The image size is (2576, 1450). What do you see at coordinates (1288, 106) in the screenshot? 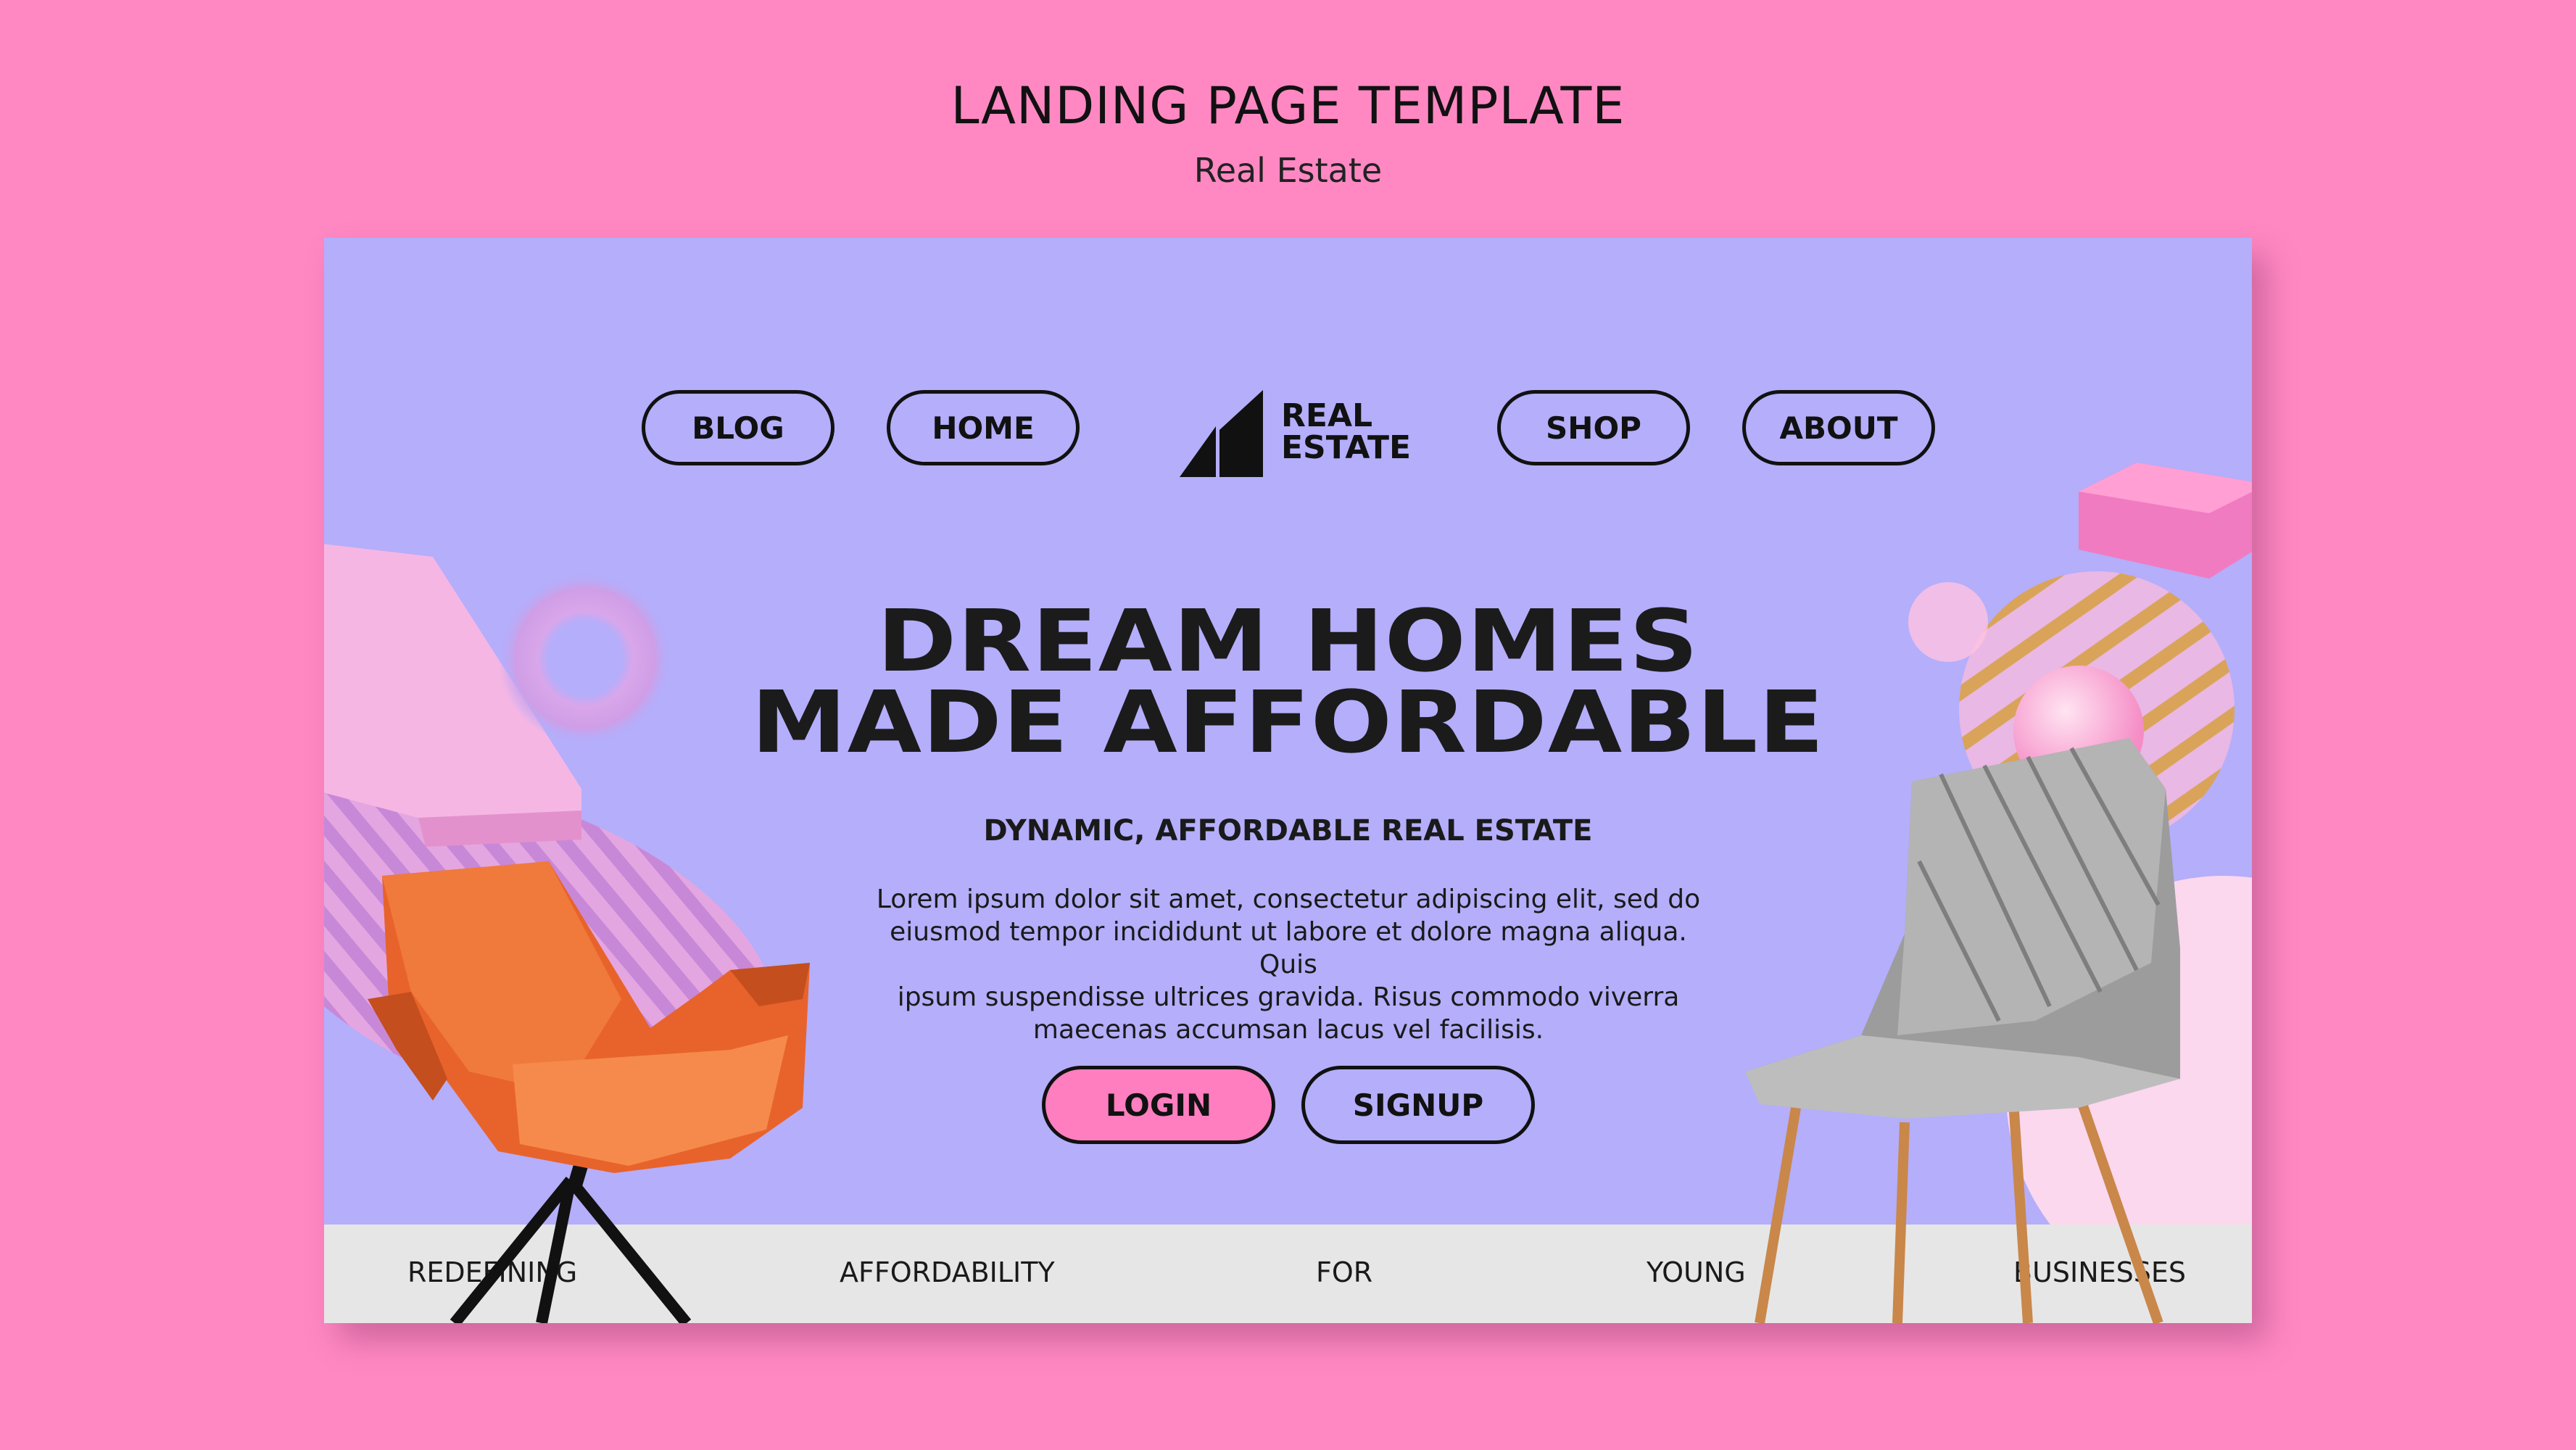
I see `page-title: LANDING PAGE TEMPLATE` at bounding box center [1288, 106].